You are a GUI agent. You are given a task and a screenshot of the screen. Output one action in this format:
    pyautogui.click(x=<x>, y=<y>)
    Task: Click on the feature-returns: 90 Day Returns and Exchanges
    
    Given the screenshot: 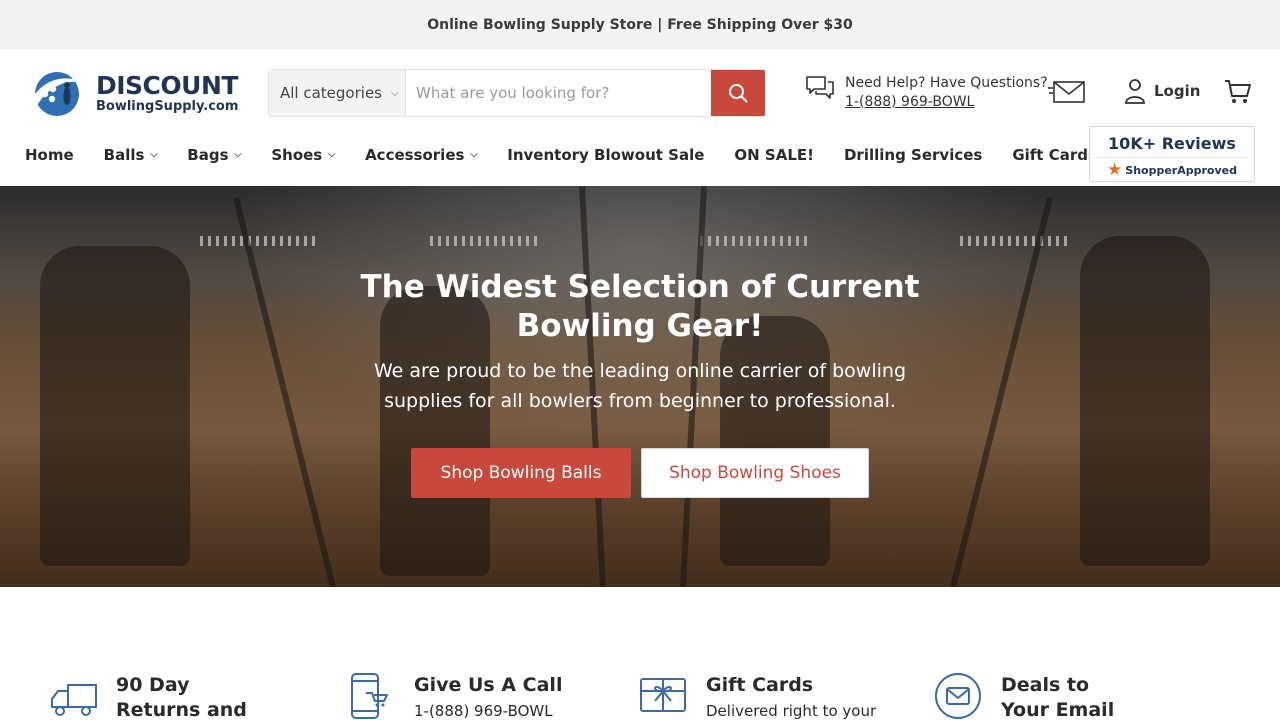 What is the action you would take?
    pyautogui.click(x=163, y=696)
    